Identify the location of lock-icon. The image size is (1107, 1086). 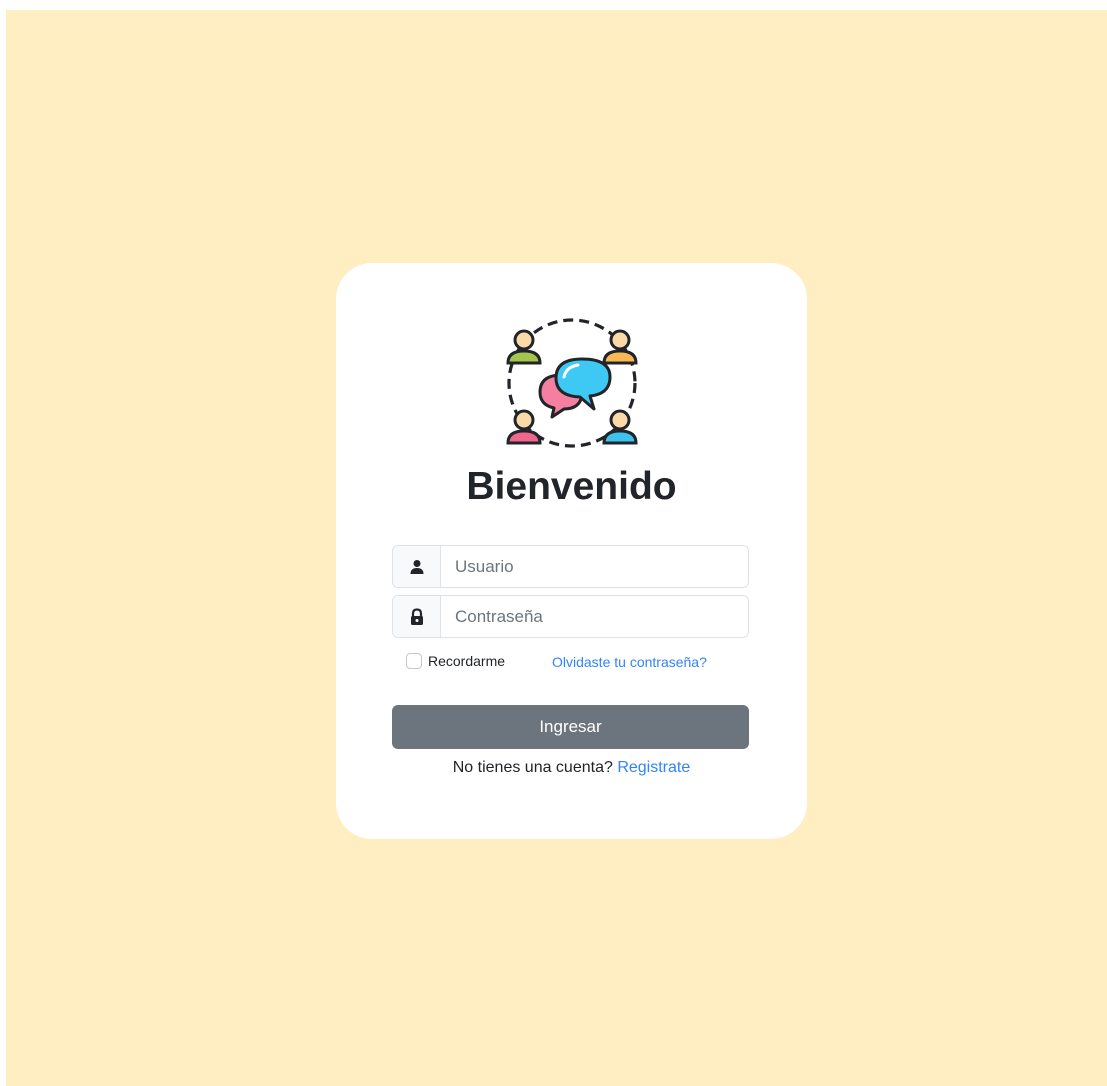
(416, 616).